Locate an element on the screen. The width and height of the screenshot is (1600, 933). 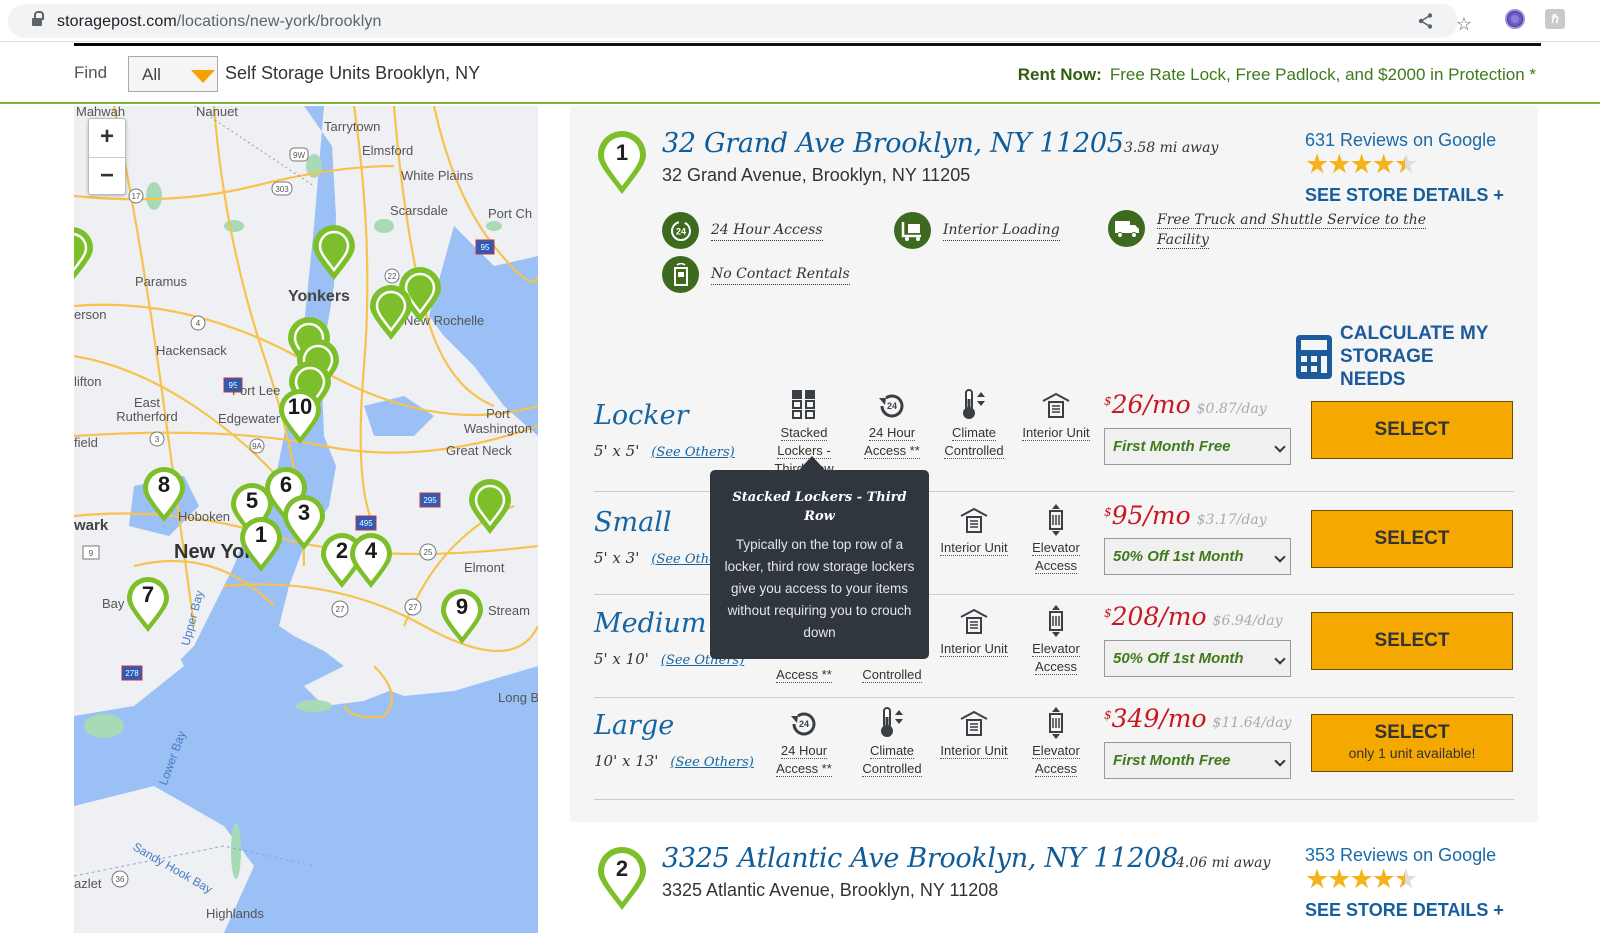
half-star-icon: ★ is located at coordinates (1405, 879).